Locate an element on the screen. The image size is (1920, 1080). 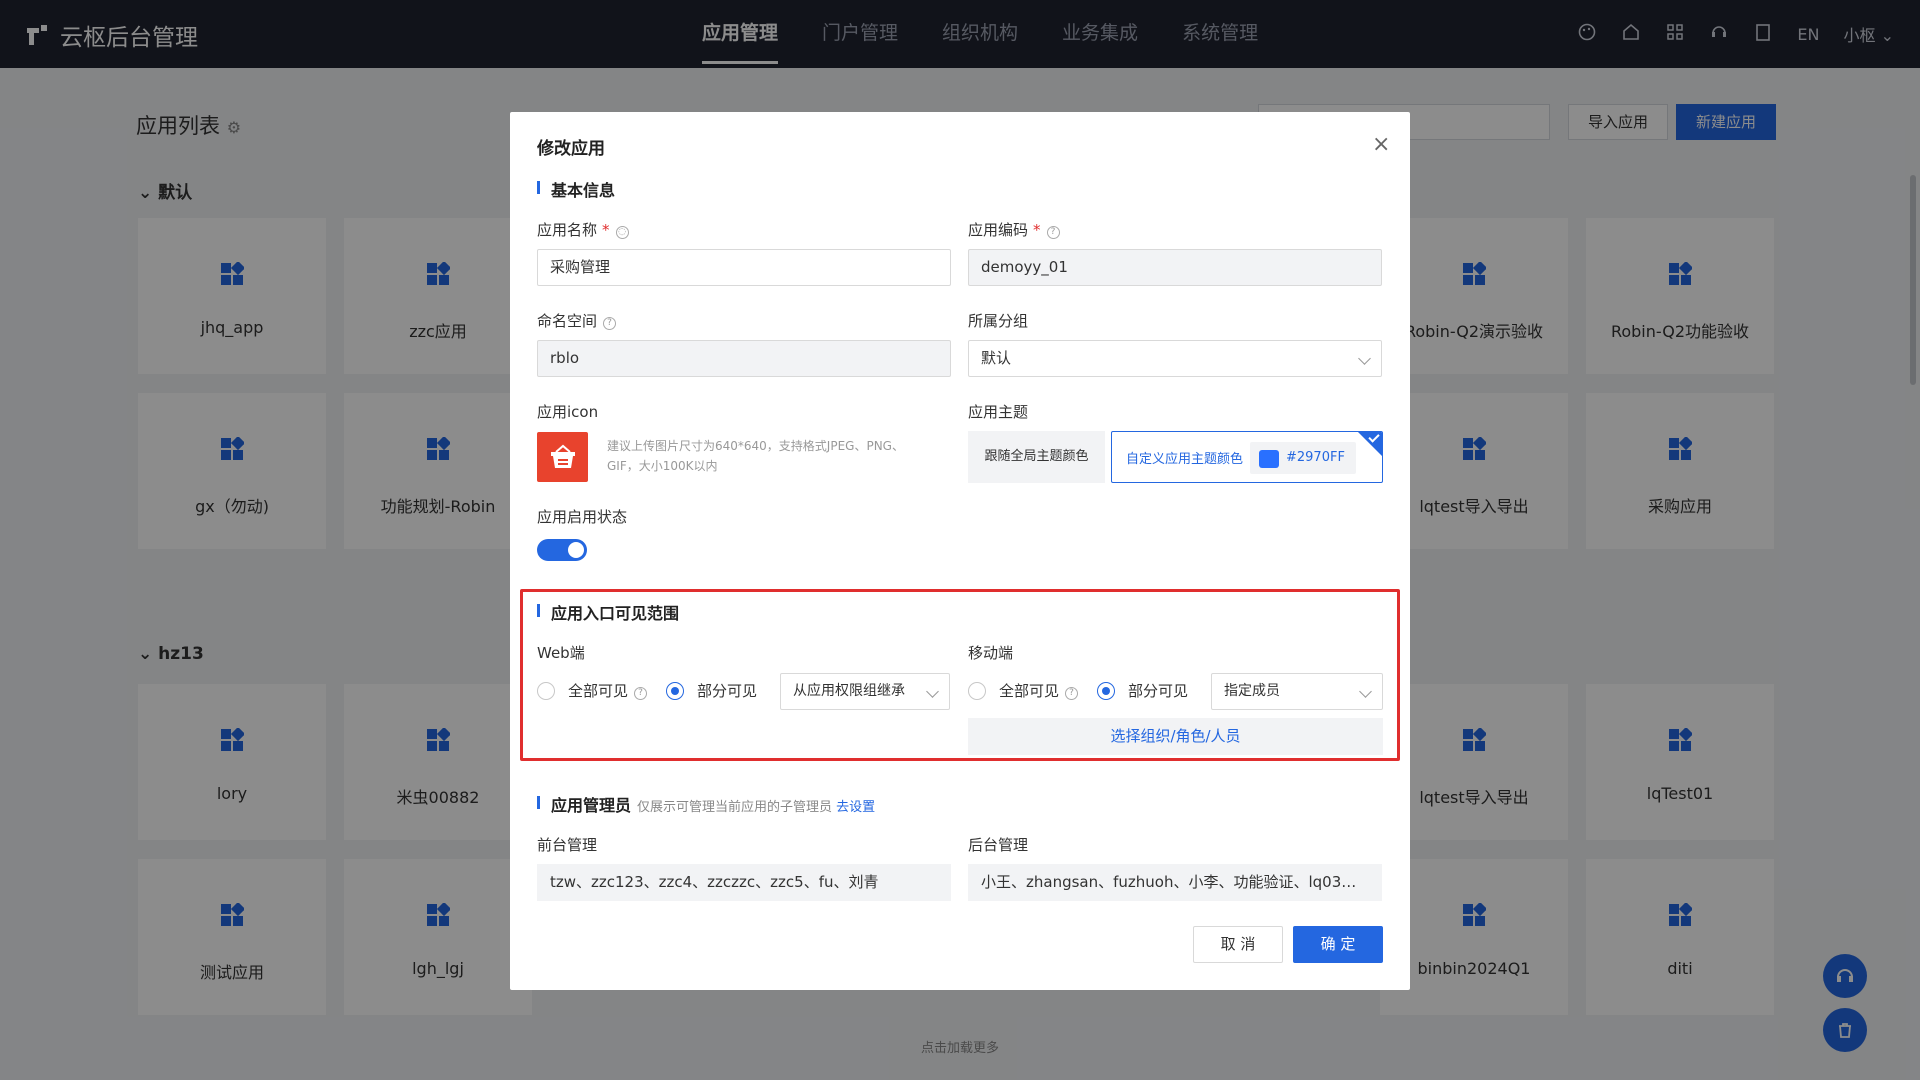
app-status-toggle is located at coordinates (562, 550).